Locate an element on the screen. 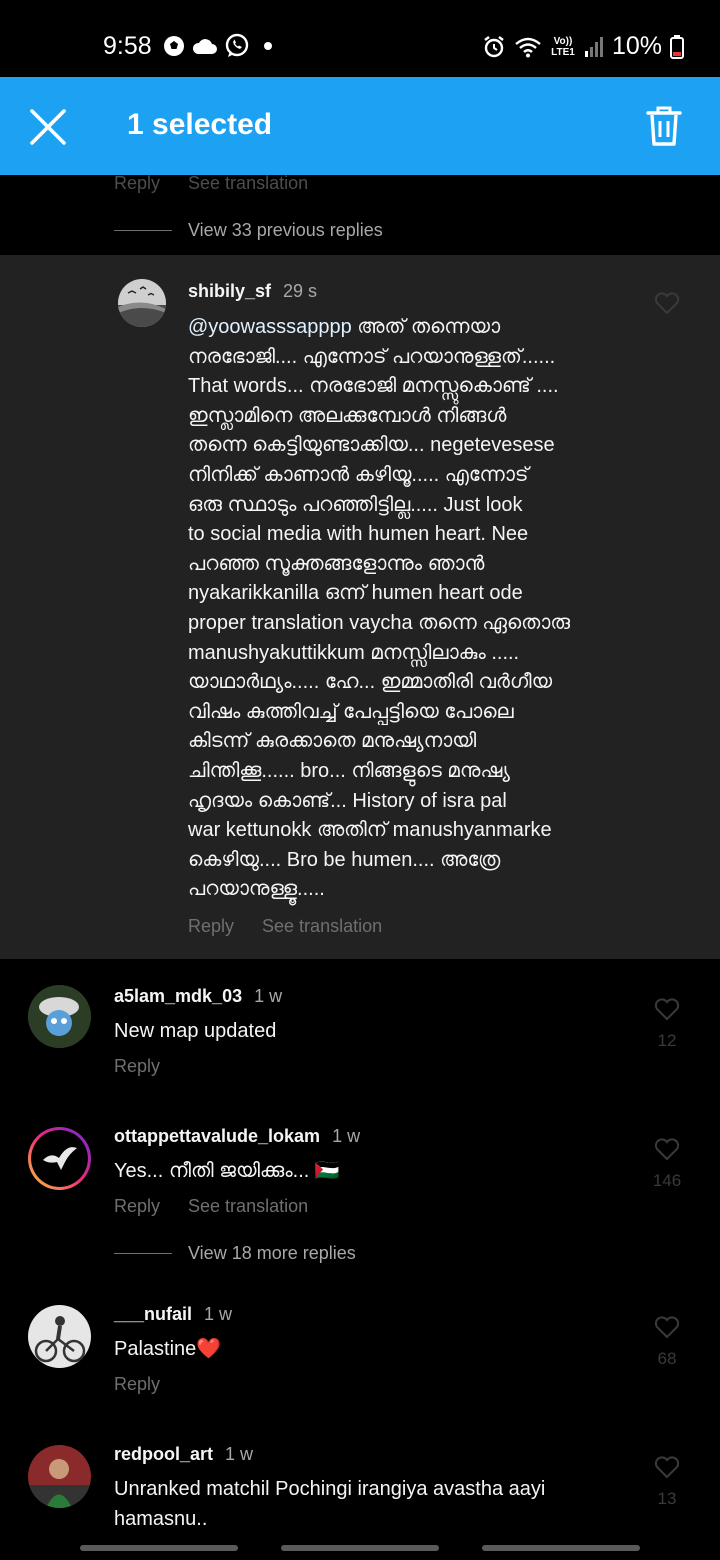 This screenshot has width=720, height=1560. view-more-replies: View 18 more replies is located at coordinates (235, 1253).